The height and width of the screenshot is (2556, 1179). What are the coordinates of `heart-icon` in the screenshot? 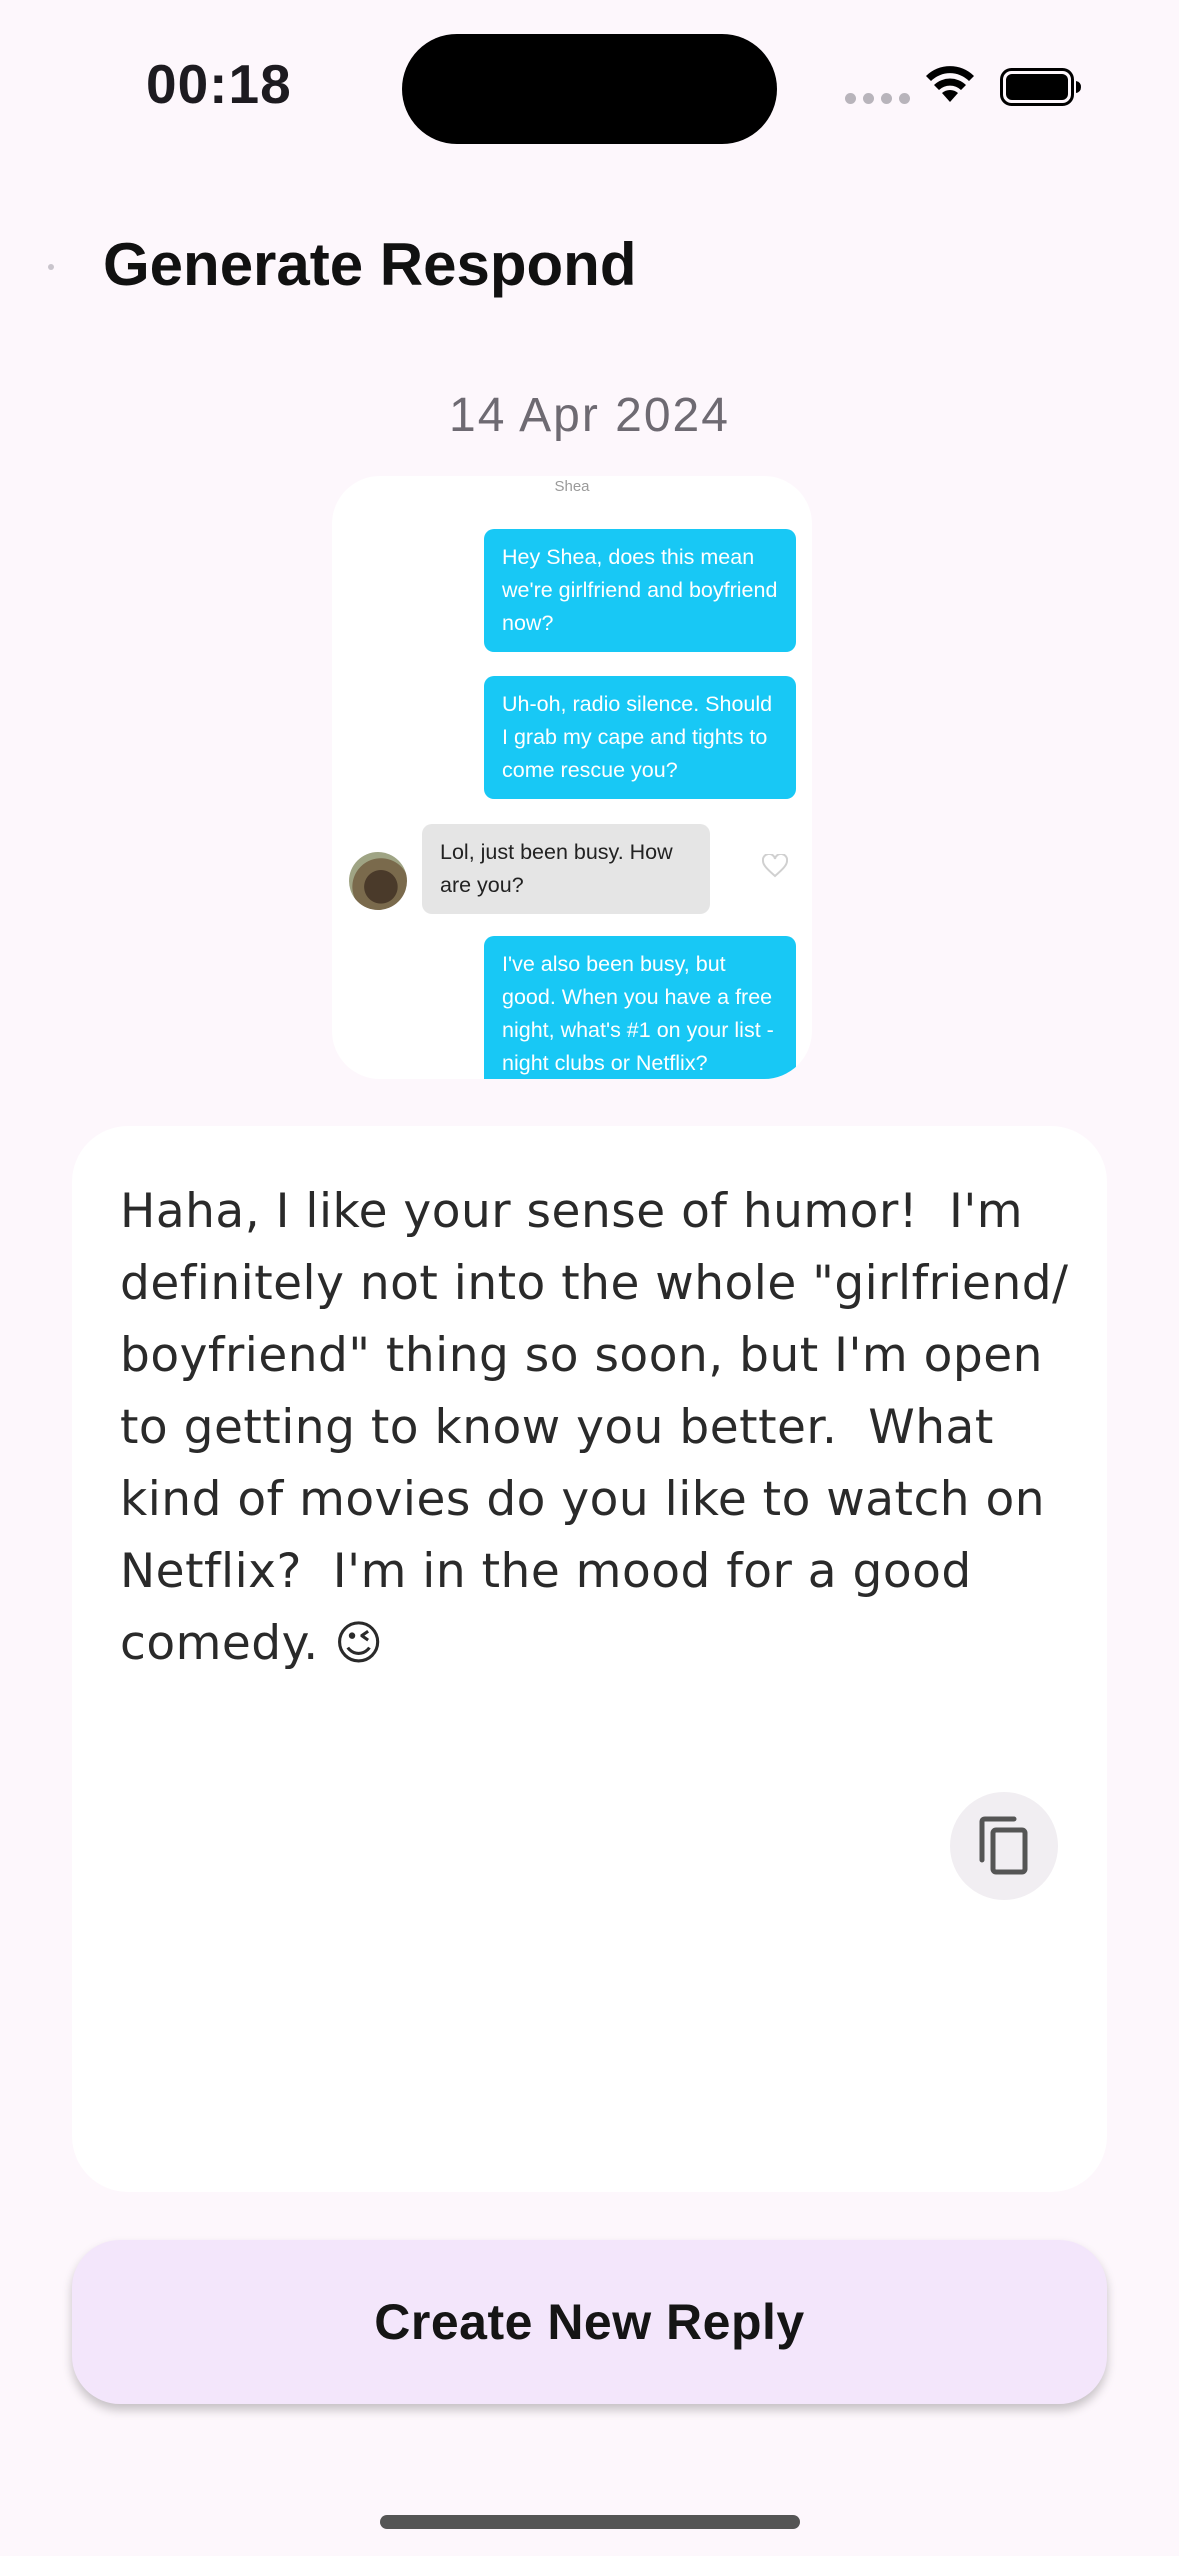 It's located at (775, 866).